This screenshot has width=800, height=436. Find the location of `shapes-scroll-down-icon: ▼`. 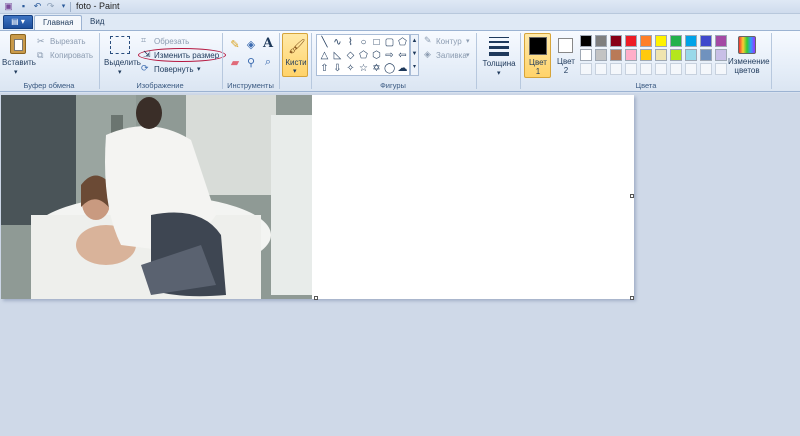

shapes-scroll-down-icon: ▼ is located at coordinates (414, 54).